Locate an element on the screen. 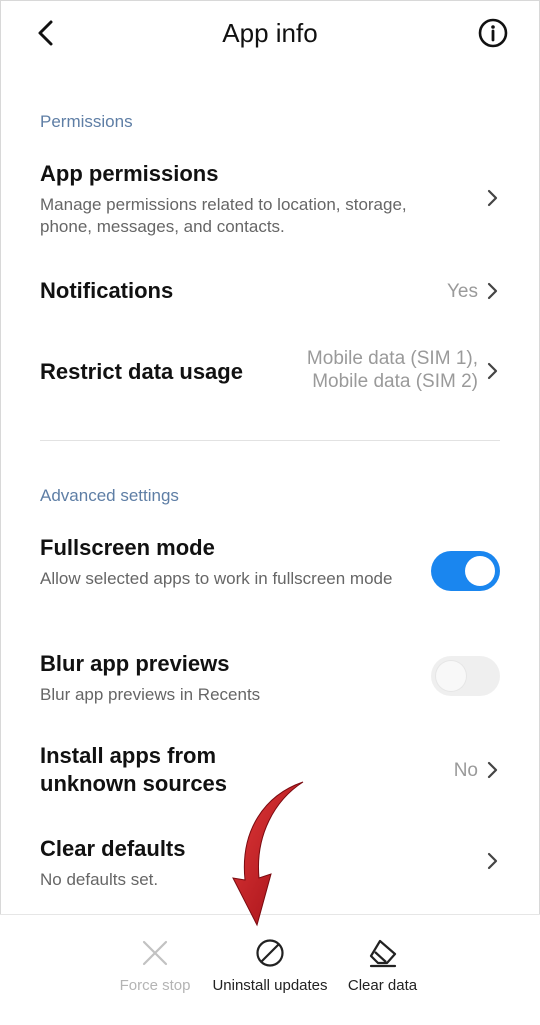  section-label-permissions: Permissions is located at coordinates (86, 121).